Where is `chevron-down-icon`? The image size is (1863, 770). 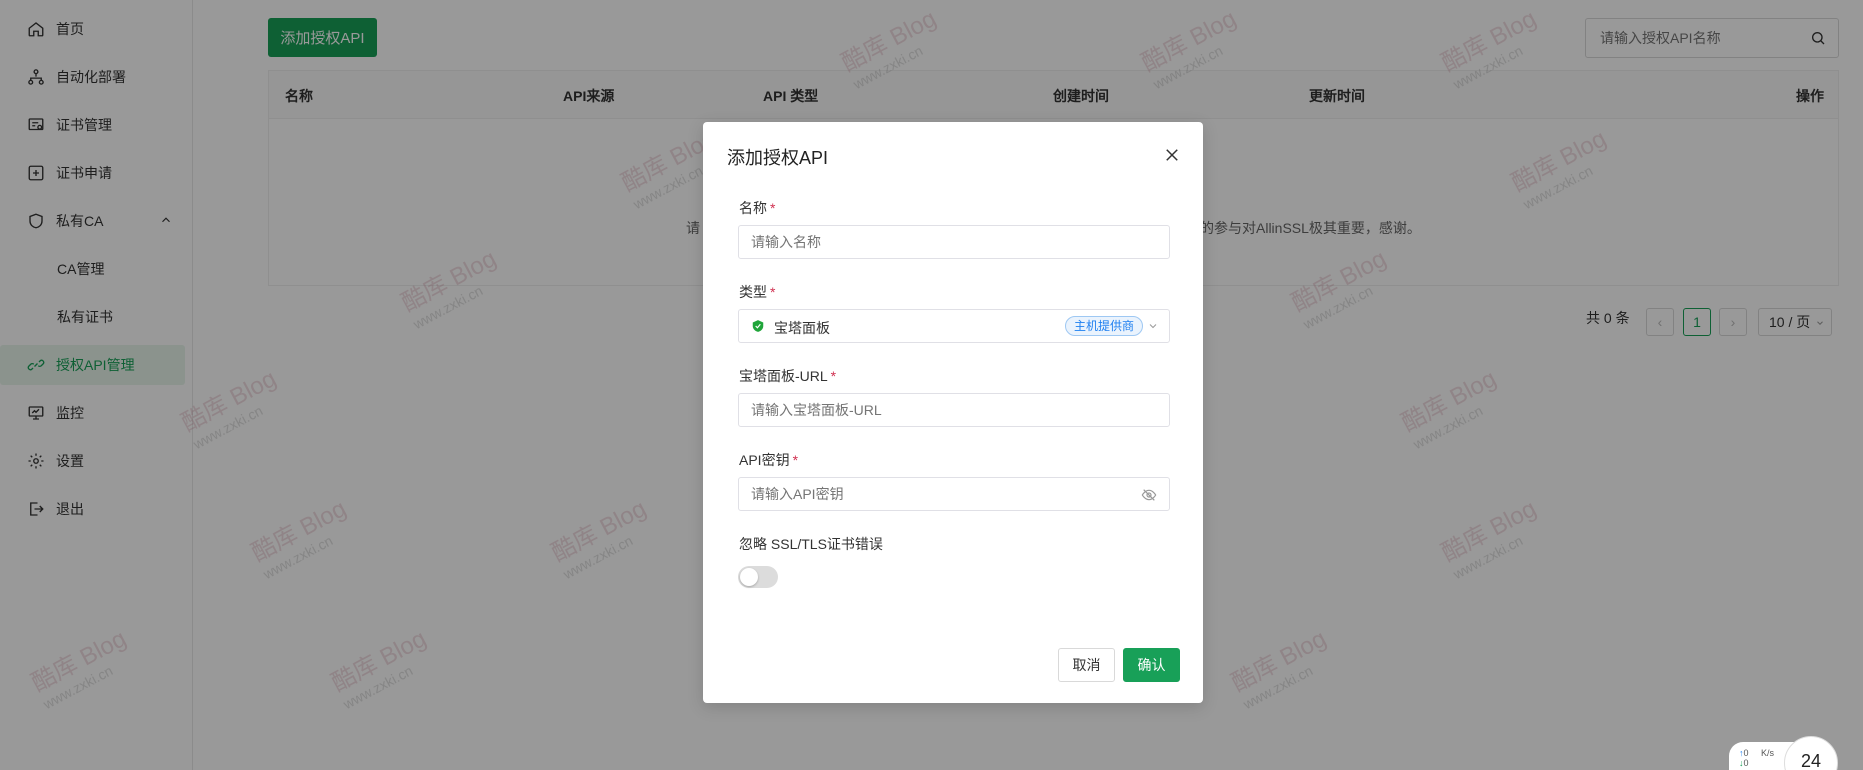
chevron-down-icon is located at coordinates (1153, 326).